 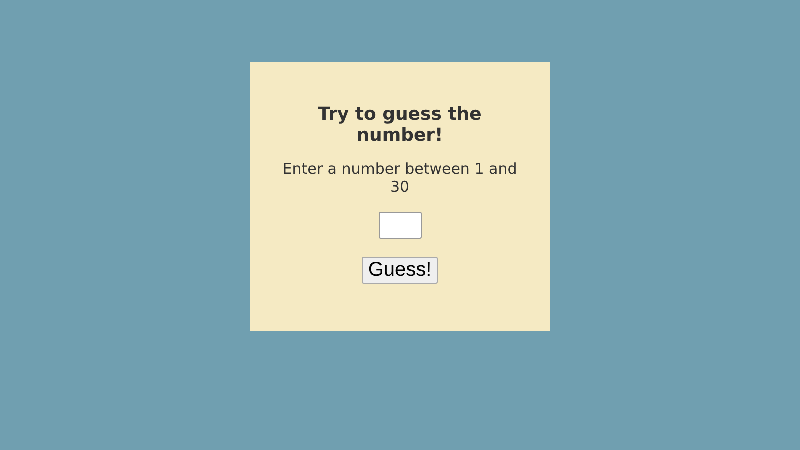 I want to click on instruction-text: Enter a number between 1 and 30, so click(x=400, y=178).